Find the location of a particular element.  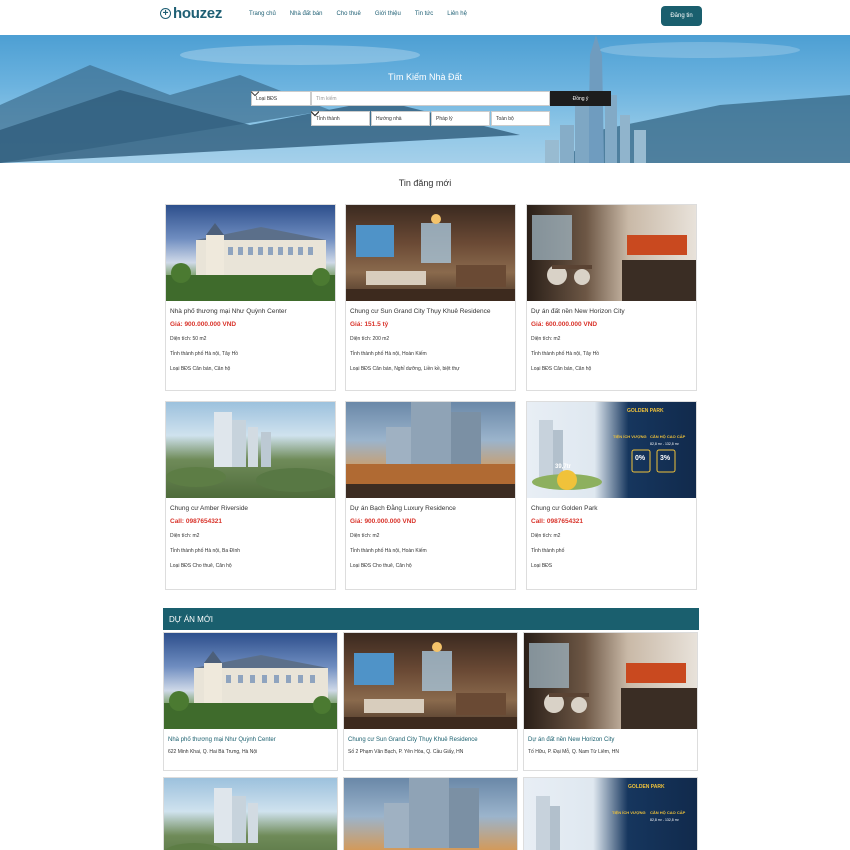

nav-contact: Liên hệ is located at coordinates (457, 14).